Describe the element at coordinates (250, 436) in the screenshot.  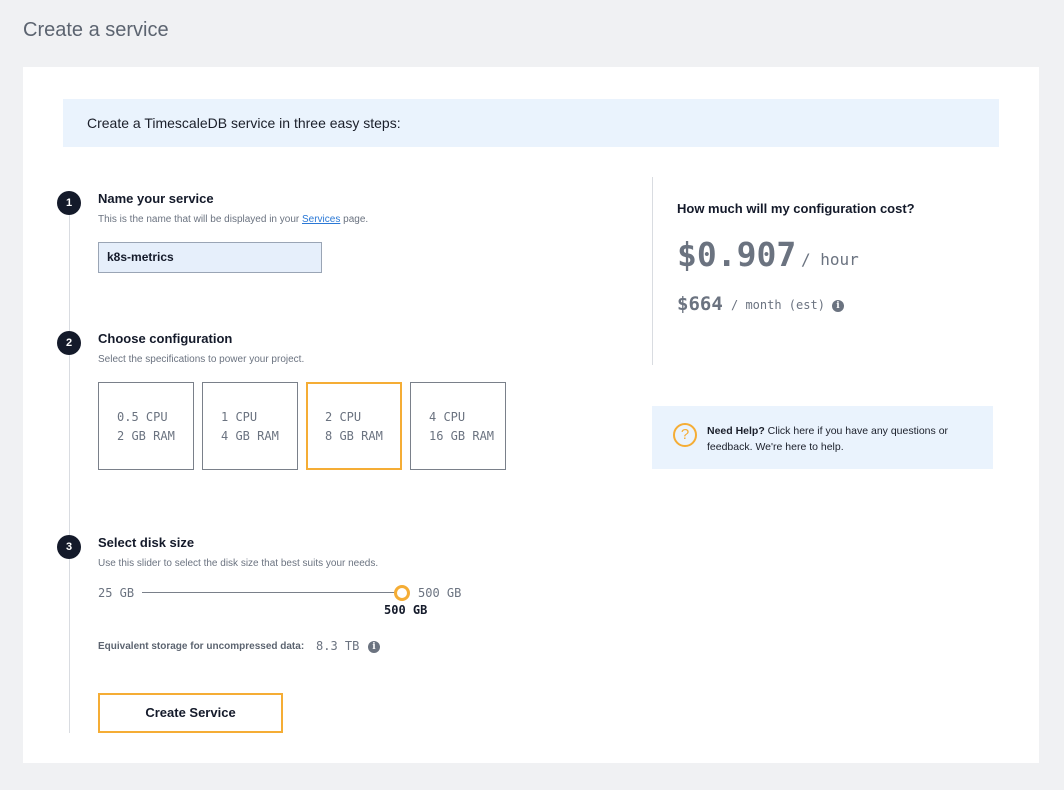
I see `config-ram: 4 GB RAM` at that location.